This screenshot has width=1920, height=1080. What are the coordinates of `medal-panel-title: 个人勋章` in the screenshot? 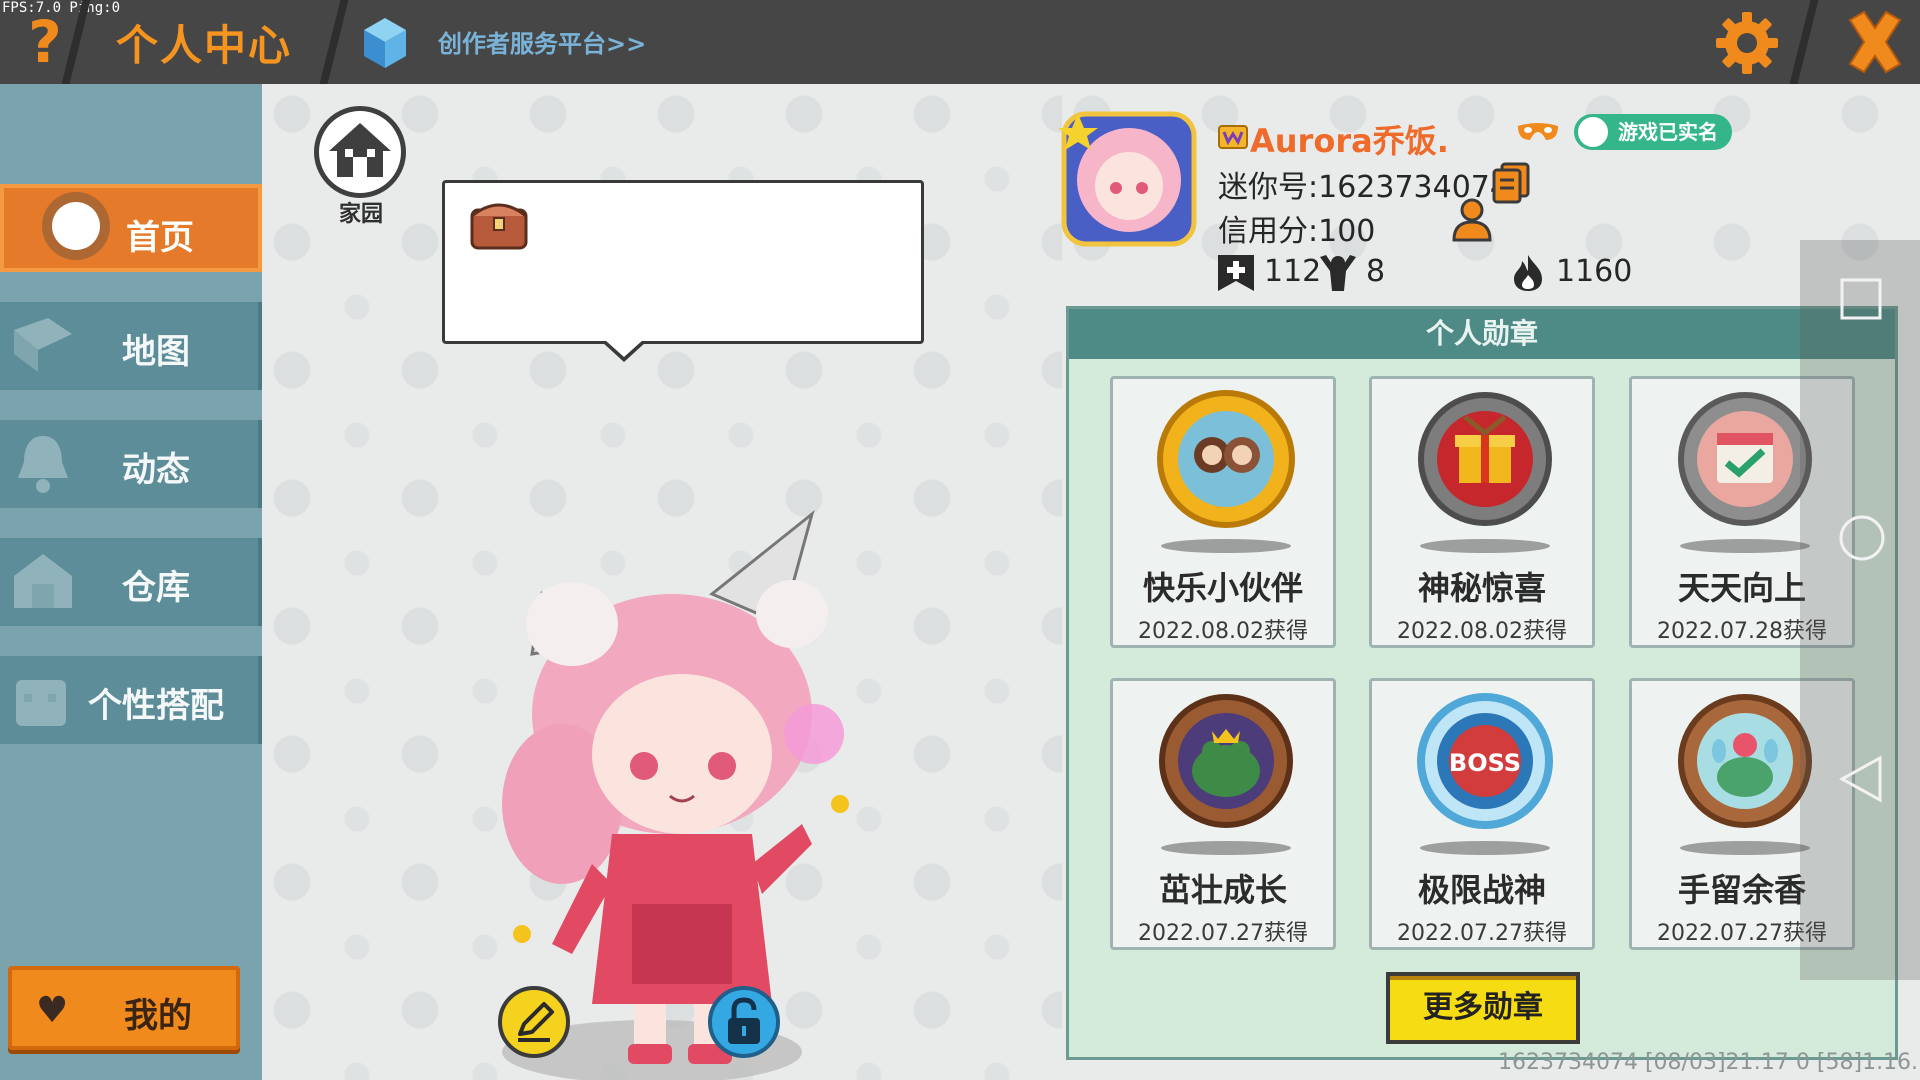 It's located at (1482, 334).